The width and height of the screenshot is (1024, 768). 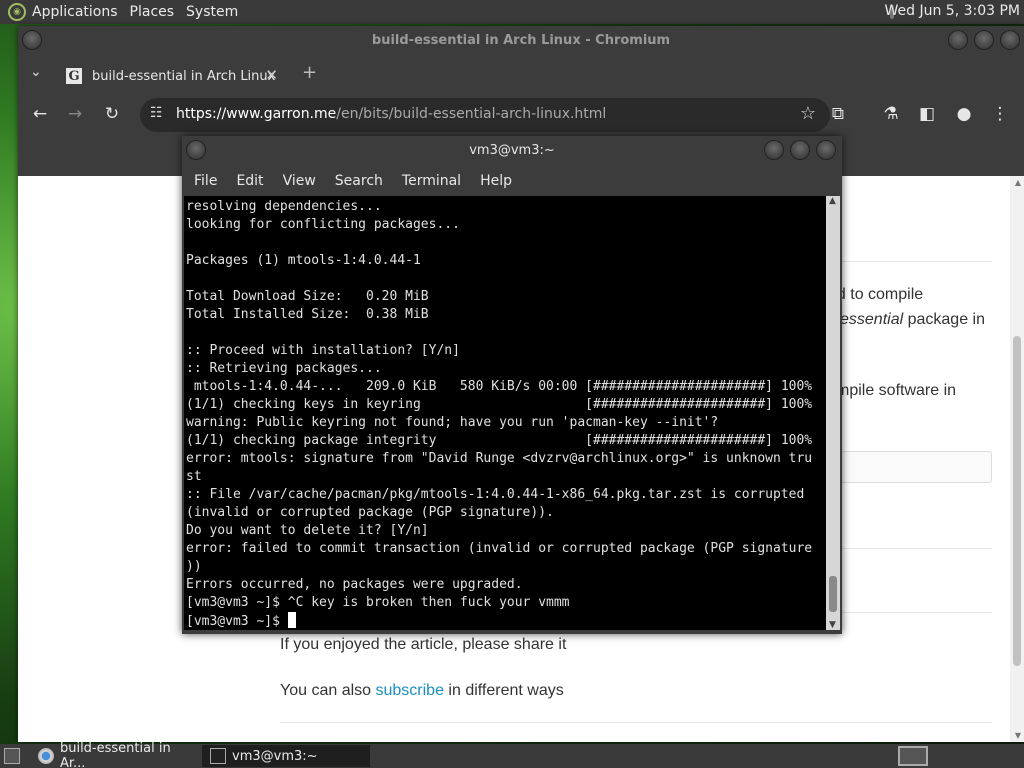 I want to click on page-scrollbar: ▲ ▼, so click(x=1017, y=459).